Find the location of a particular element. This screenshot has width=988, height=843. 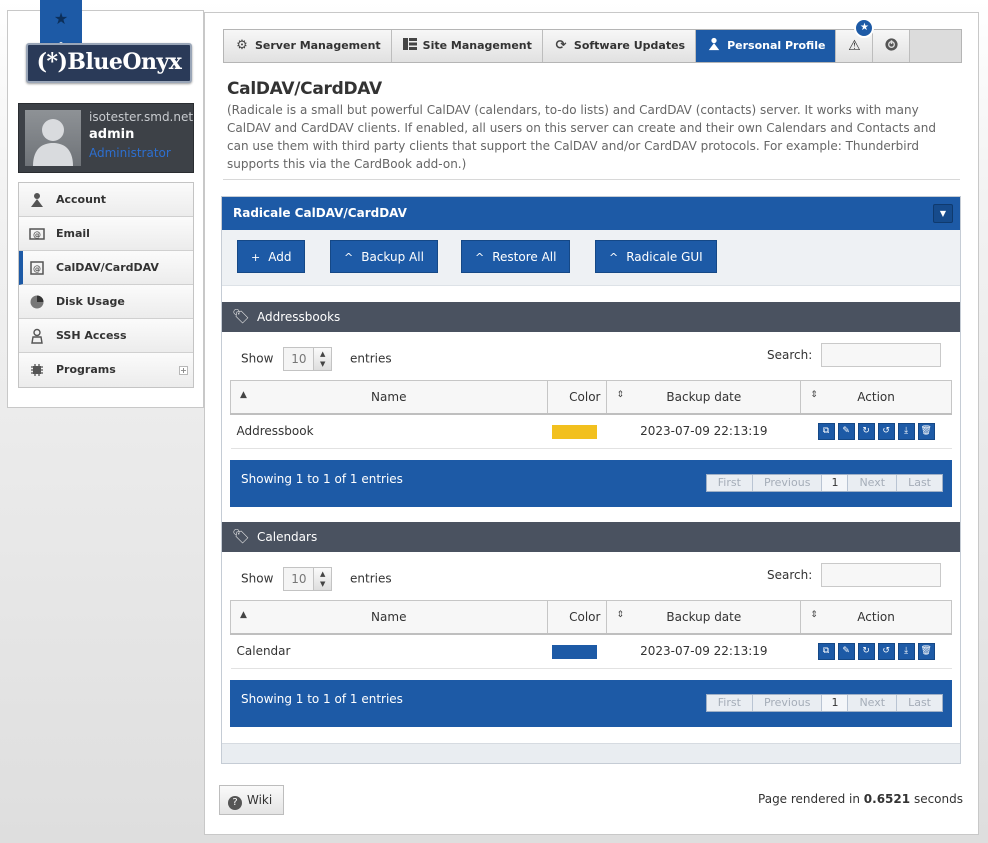

addressbooks-search-input is located at coordinates (881, 355).